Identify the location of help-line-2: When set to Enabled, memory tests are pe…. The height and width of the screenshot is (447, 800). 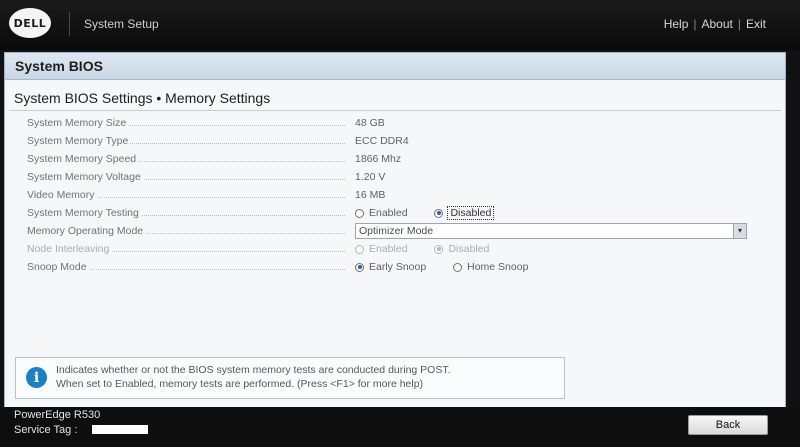
(240, 384).